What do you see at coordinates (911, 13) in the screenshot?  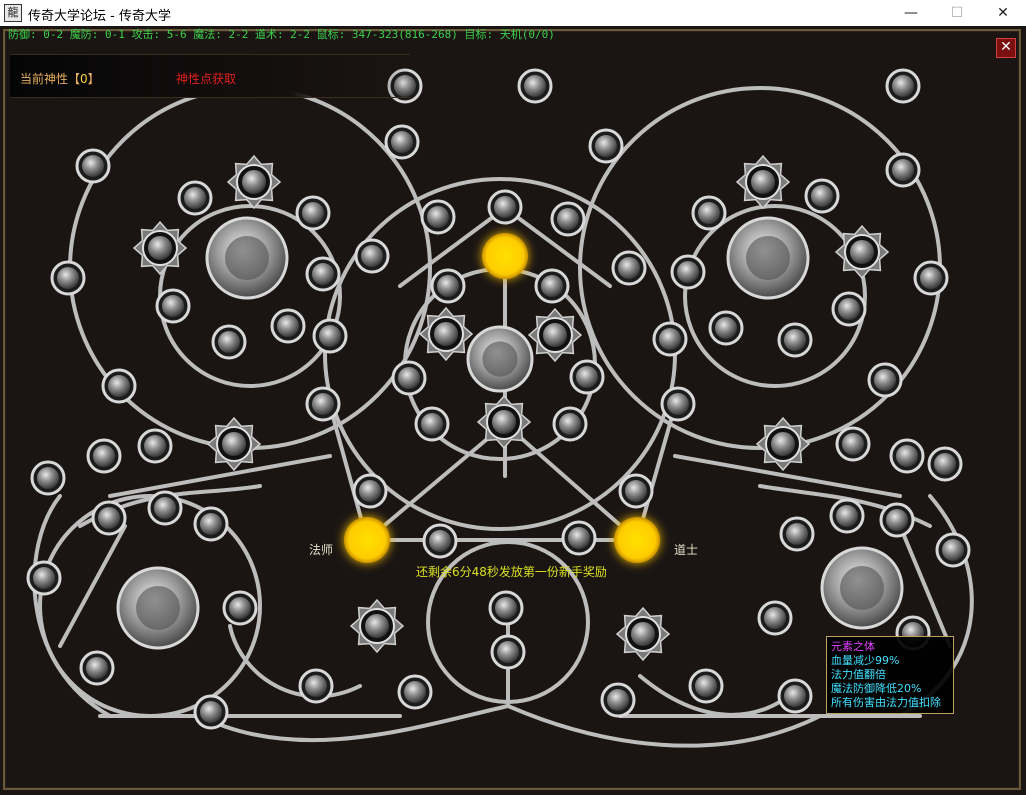 I see `minimize-button: —` at bounding box center [911, 13].